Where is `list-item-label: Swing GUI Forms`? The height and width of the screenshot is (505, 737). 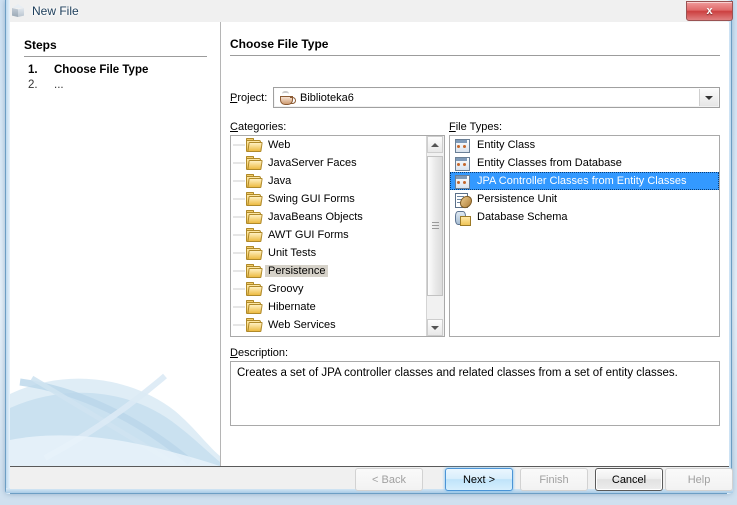 list-item-label: Swing GUI Forms is located at coordinates (311, 199).